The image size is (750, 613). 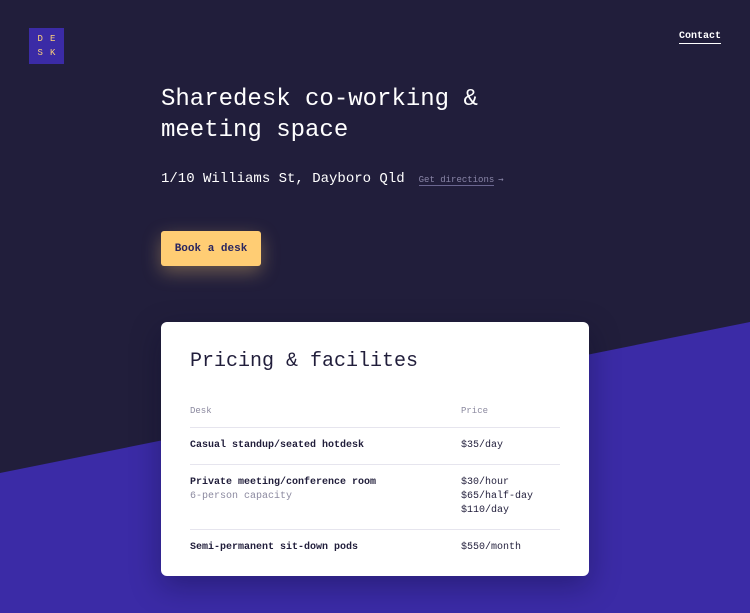 I want to click on price-value: $35/day, so click(x=482, y=445).